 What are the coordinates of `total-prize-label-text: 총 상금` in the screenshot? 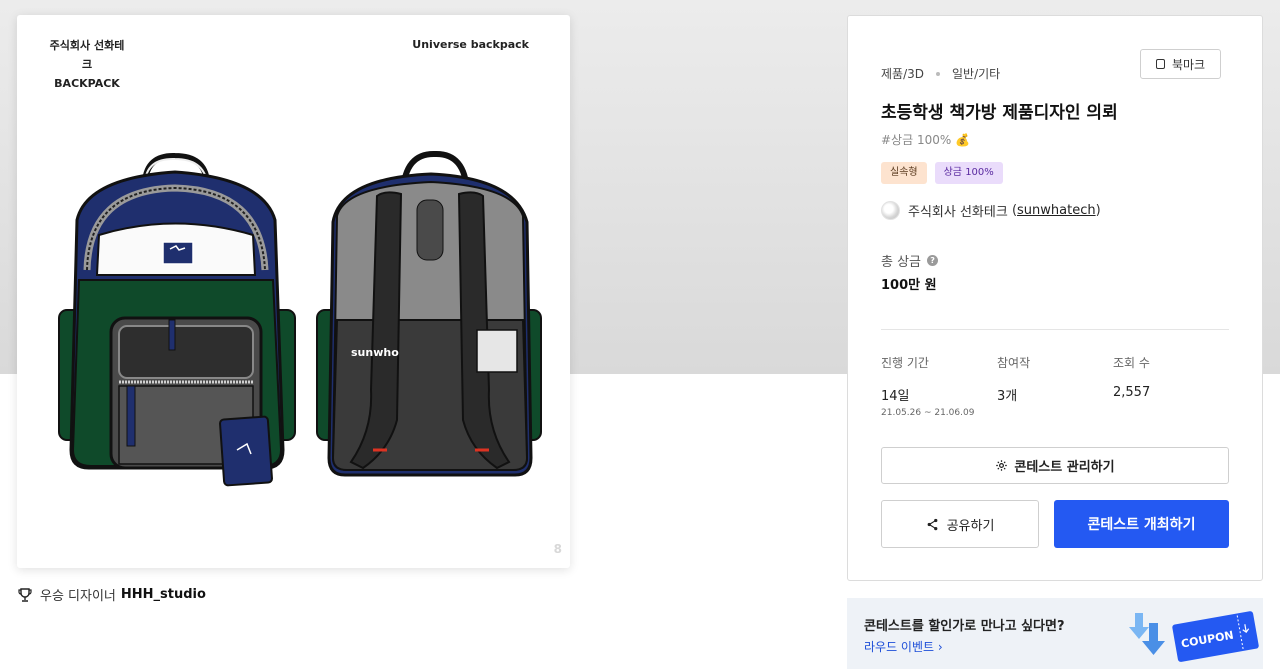 It's located at (901, 262).